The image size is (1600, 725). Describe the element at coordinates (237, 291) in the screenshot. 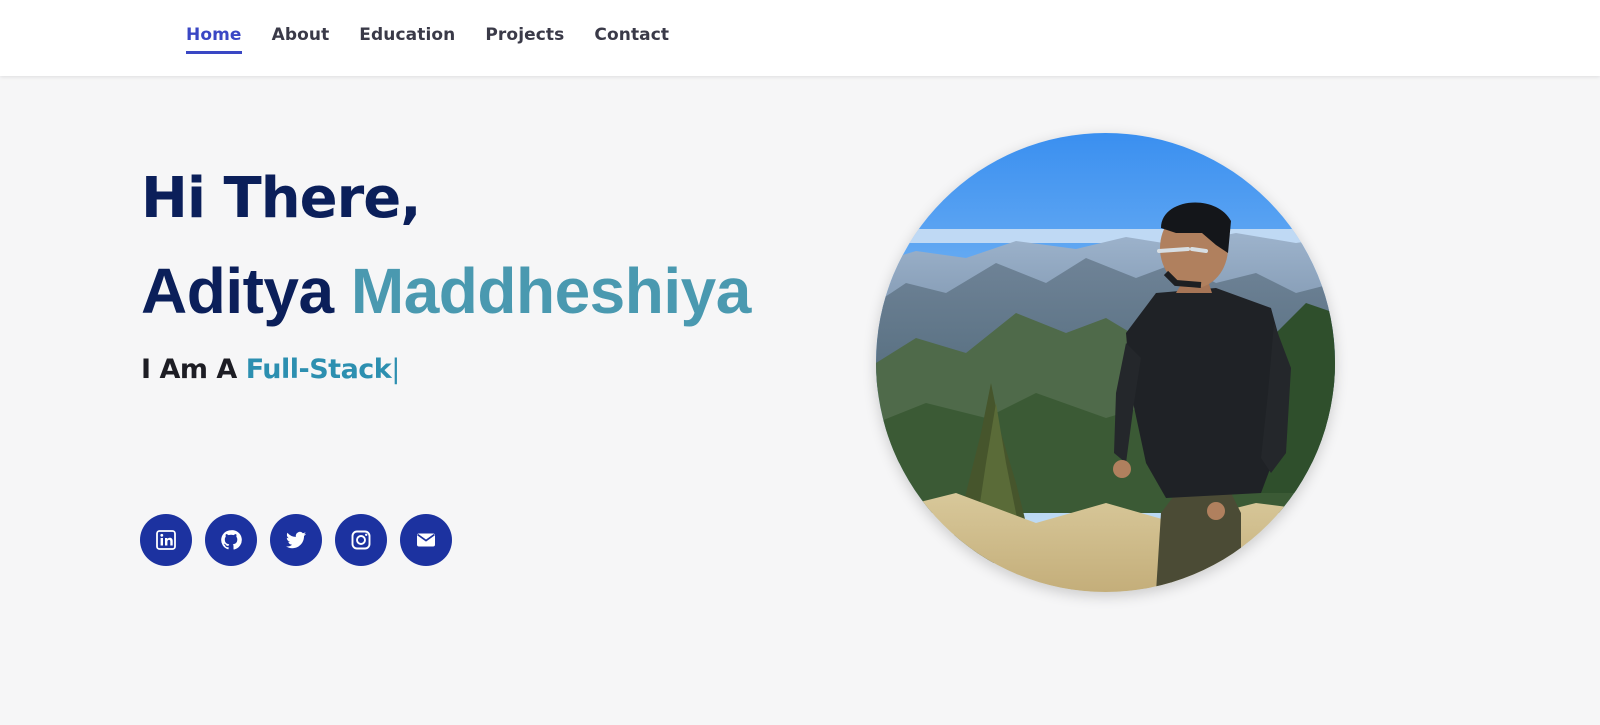

I see `hero-first-name: Aditya` at that location.